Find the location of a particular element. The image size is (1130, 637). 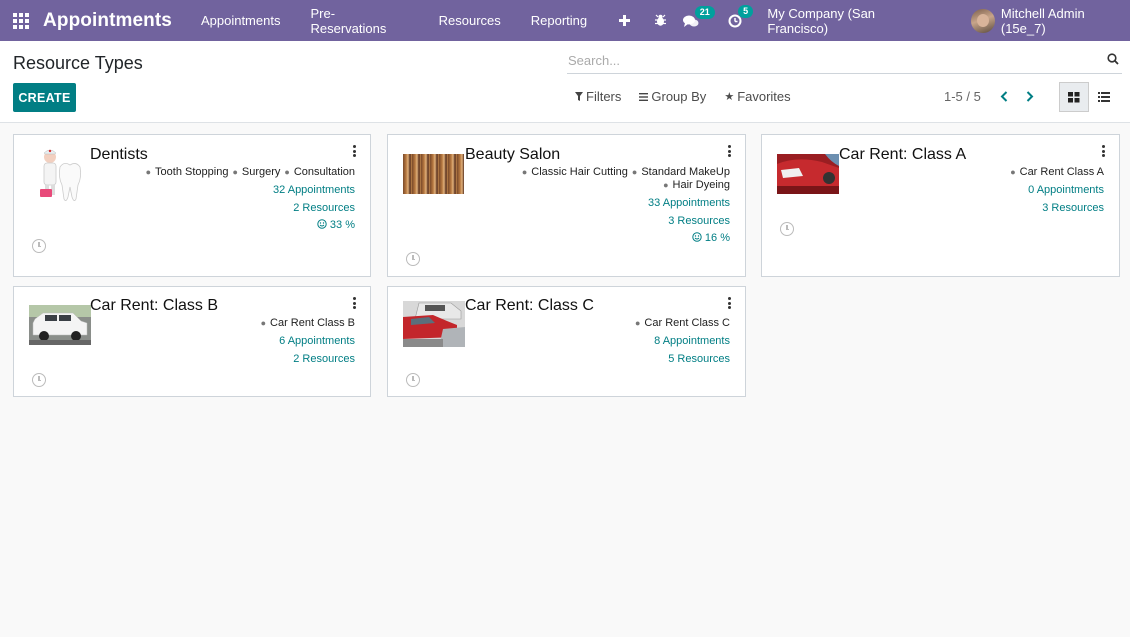

filters-button: Filters is located at coordinates (598, 96).